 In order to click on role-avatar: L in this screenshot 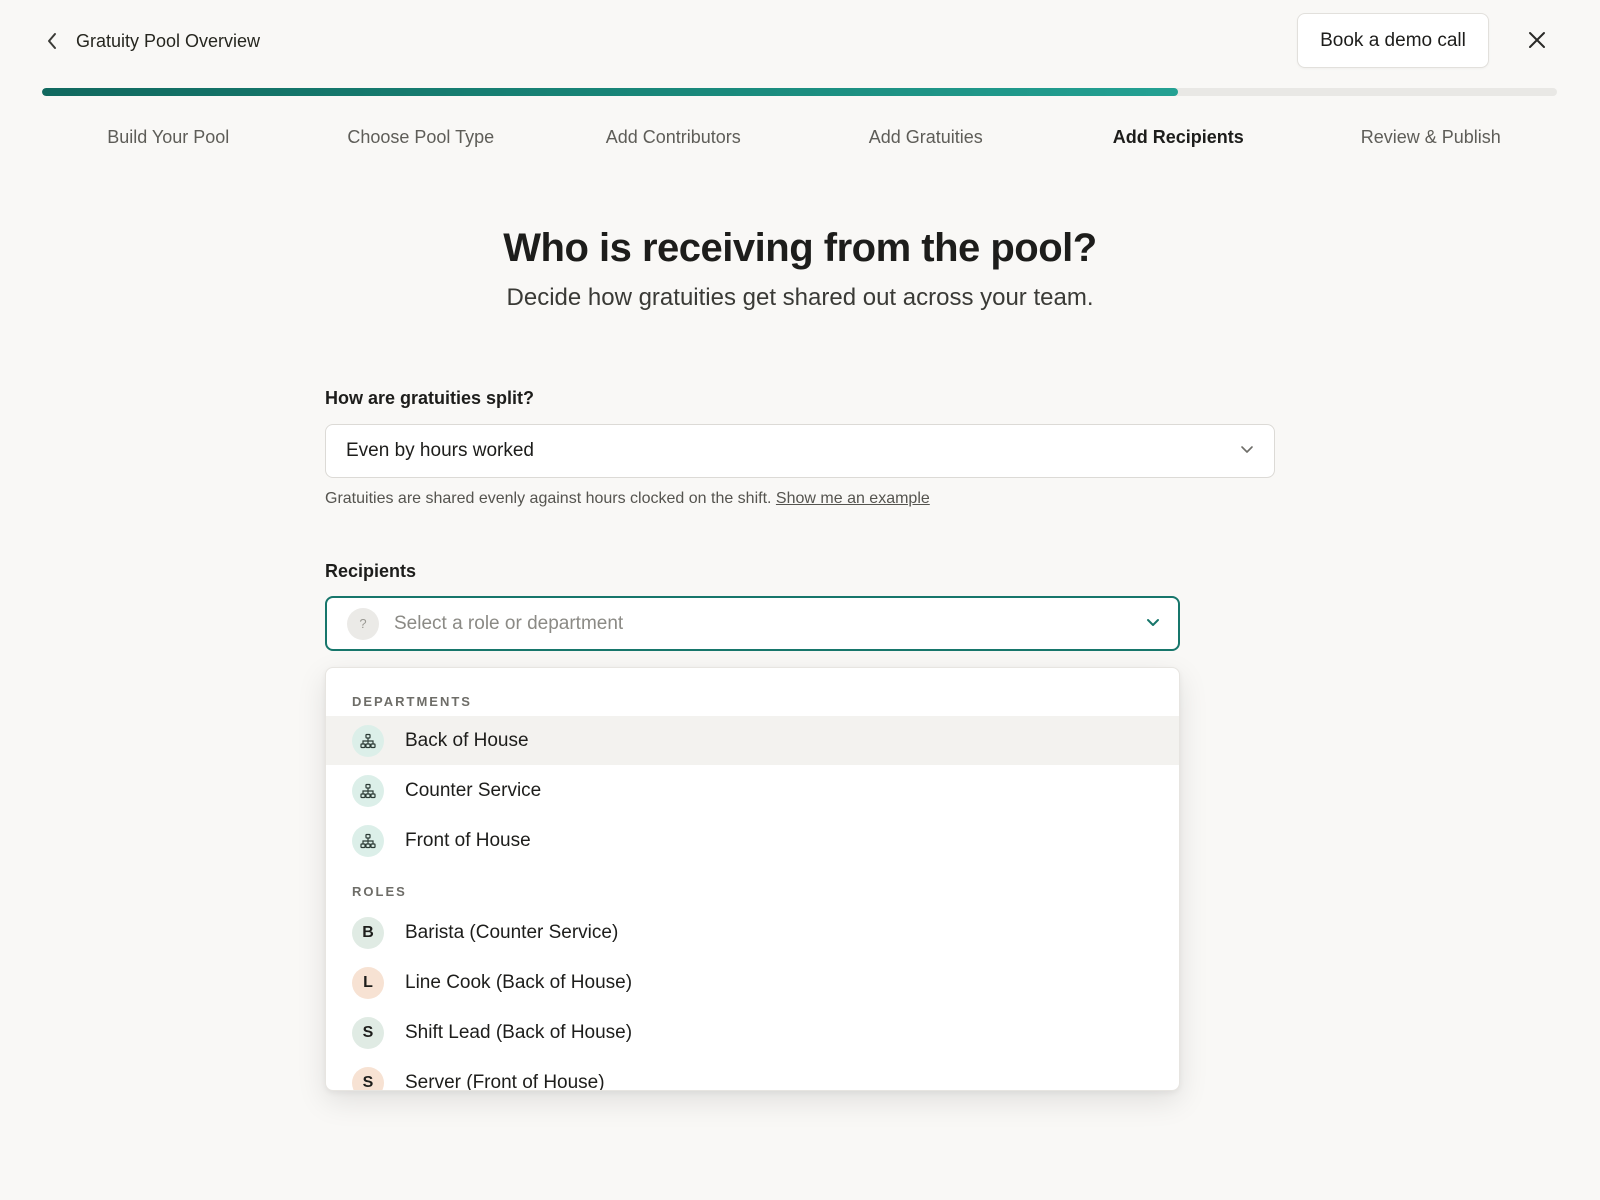, I will do `click(368, 982)`.